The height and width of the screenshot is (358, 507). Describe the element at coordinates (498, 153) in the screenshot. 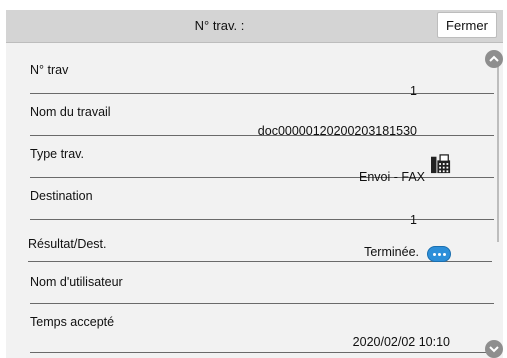

I see `scrollbar` at that location.